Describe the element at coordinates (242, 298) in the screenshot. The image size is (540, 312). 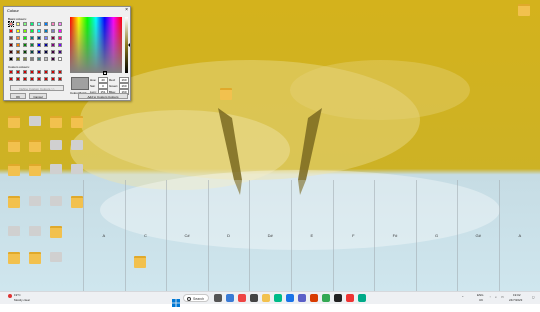
I see `chrome-icon` at that location.